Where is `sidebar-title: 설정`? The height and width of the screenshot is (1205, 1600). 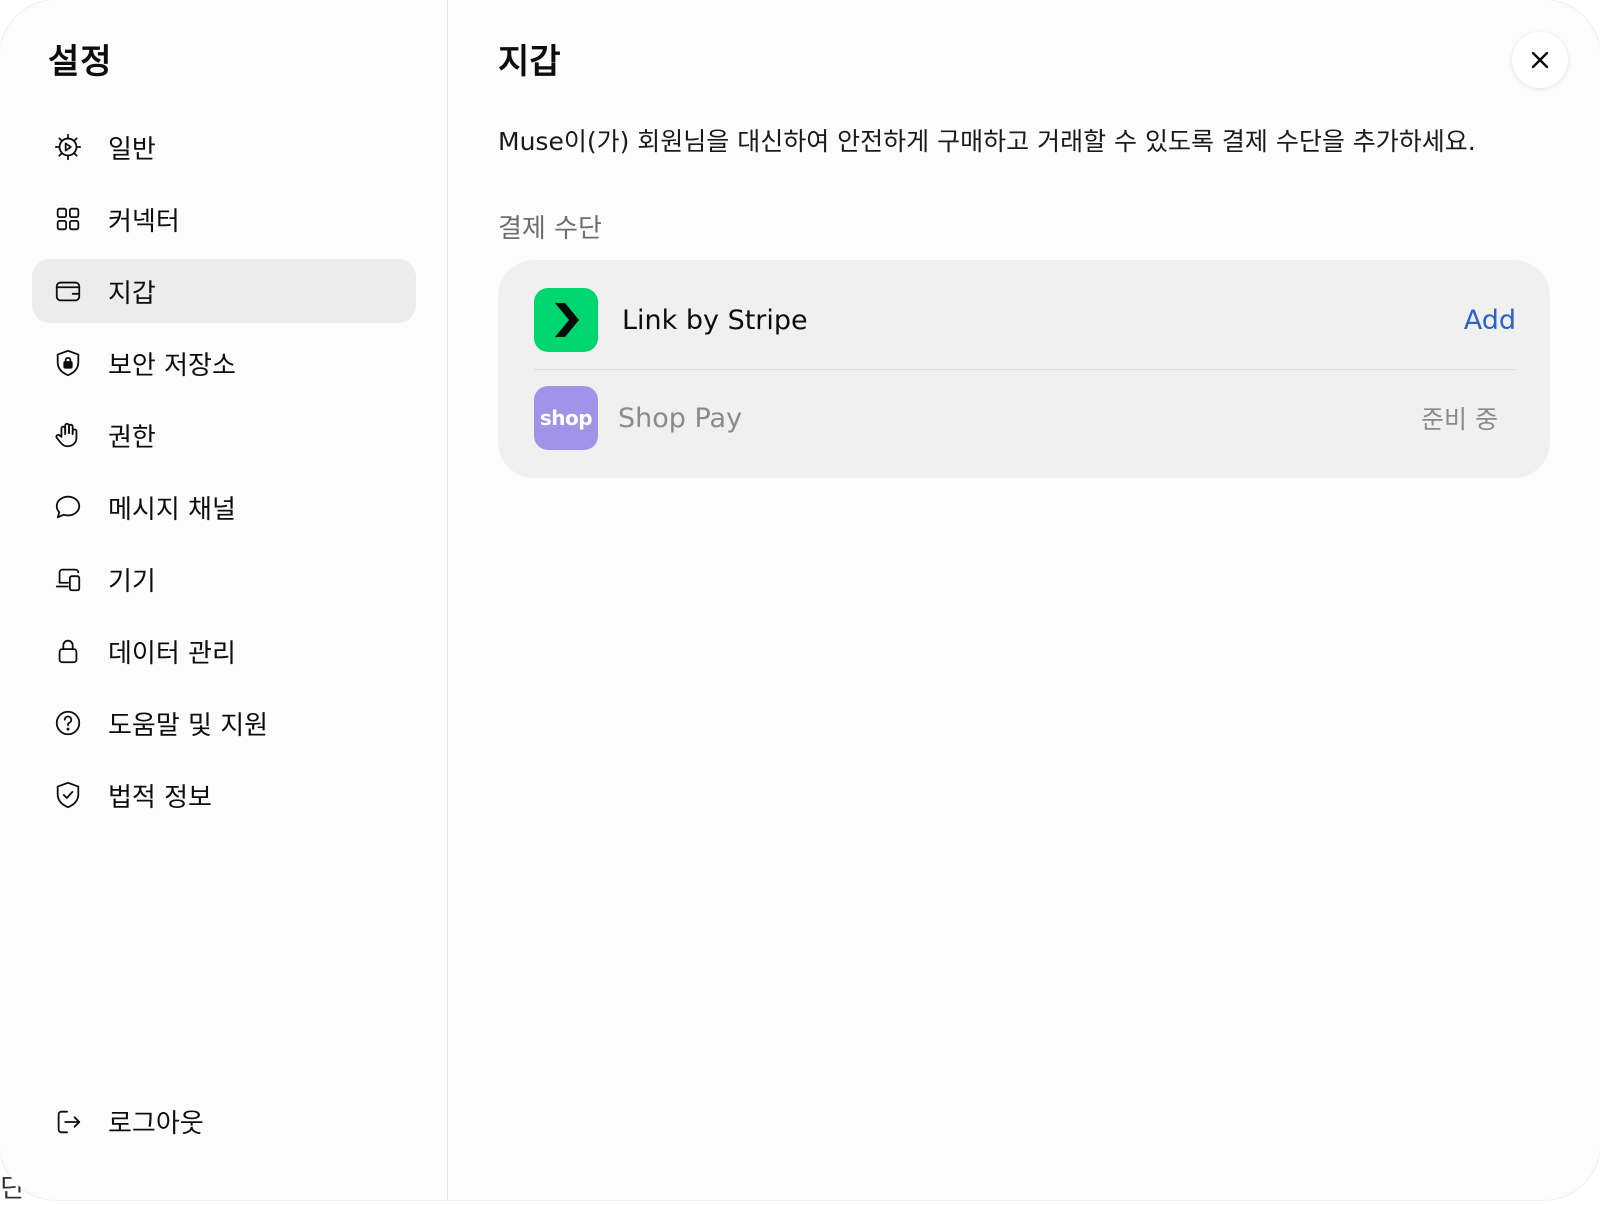
sidebar-title: 설정 is located at coordinates (80, 62).